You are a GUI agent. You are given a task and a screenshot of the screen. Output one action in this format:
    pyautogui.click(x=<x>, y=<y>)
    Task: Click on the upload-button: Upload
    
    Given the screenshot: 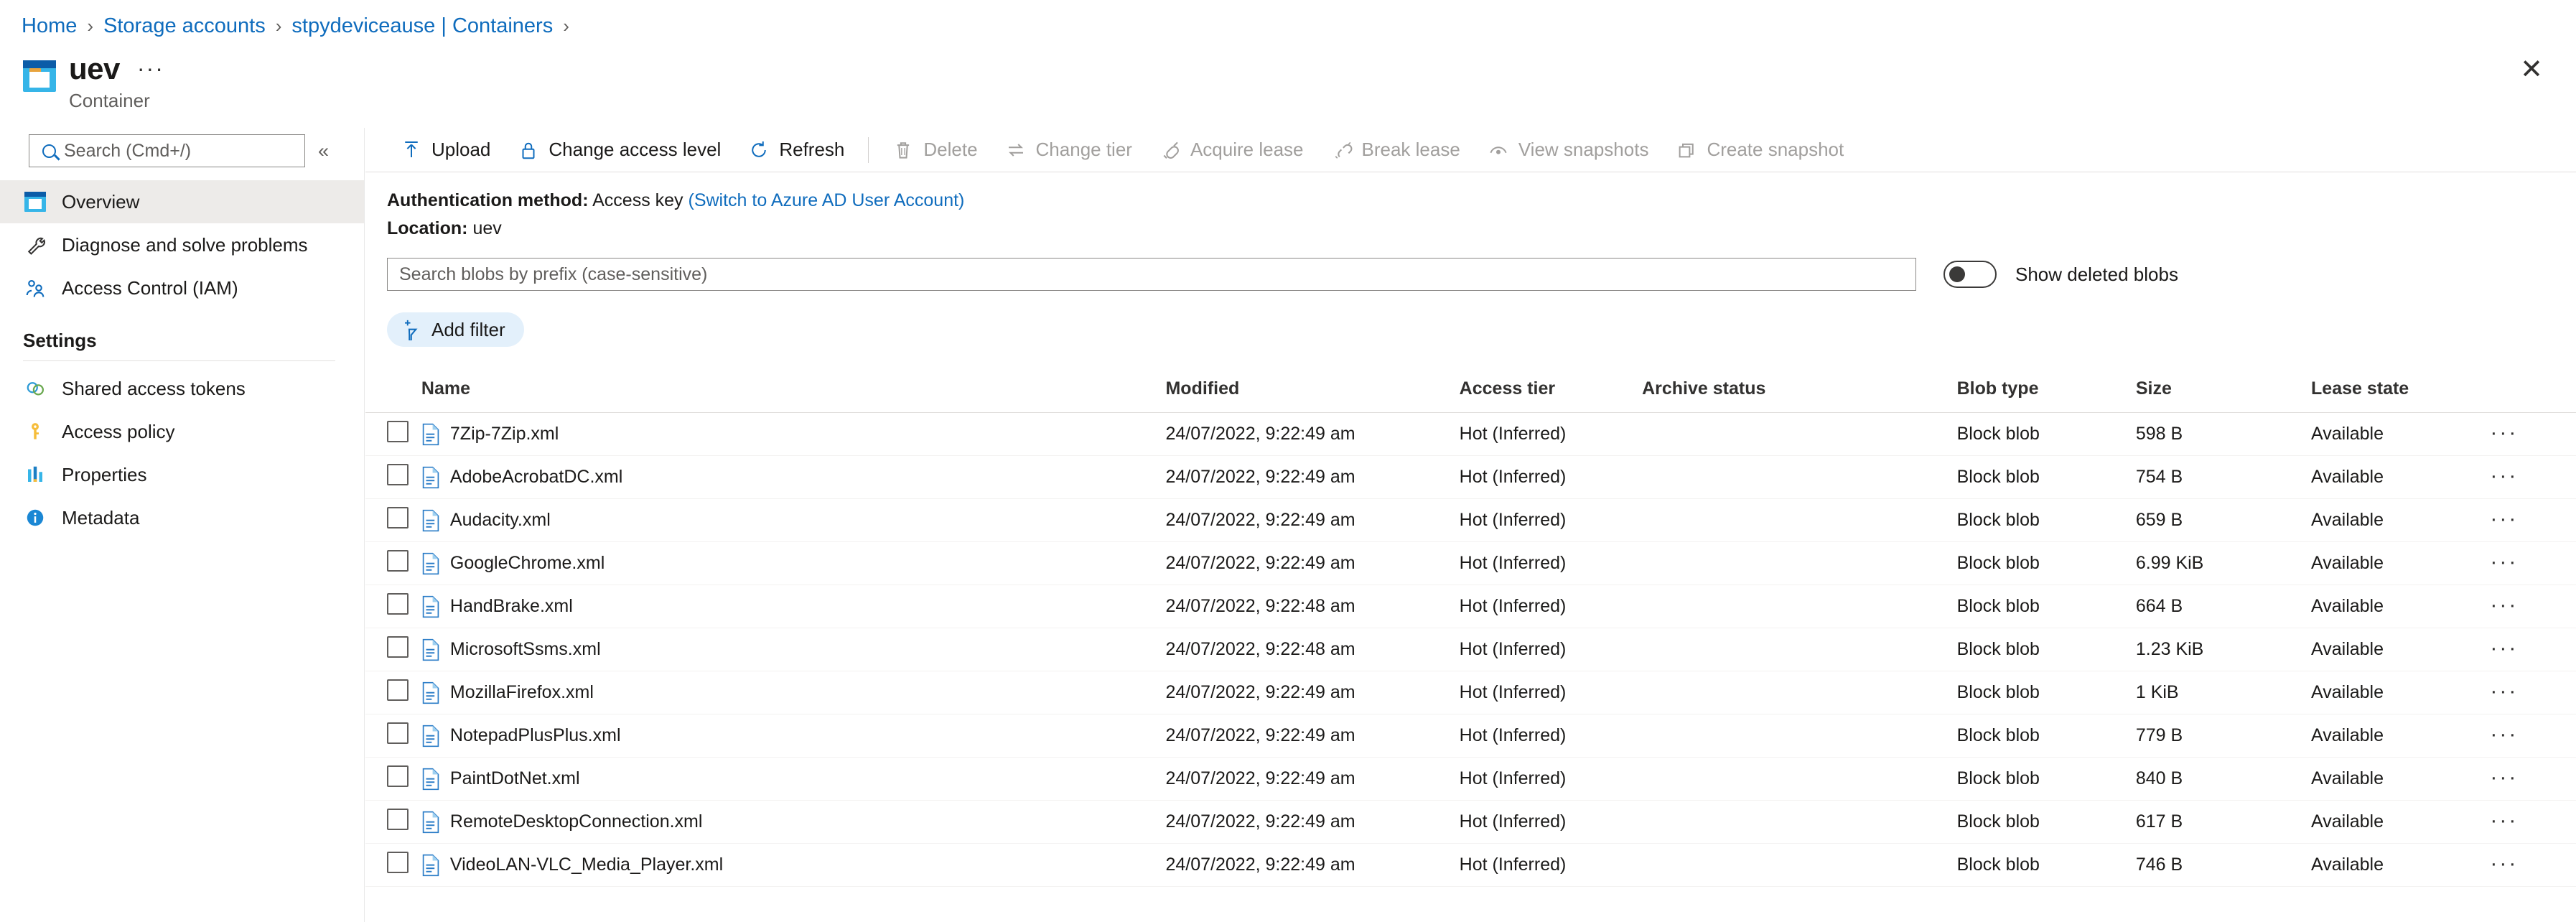 What is the action you would take?
    pyautogui.click(x=445, y=150)
    